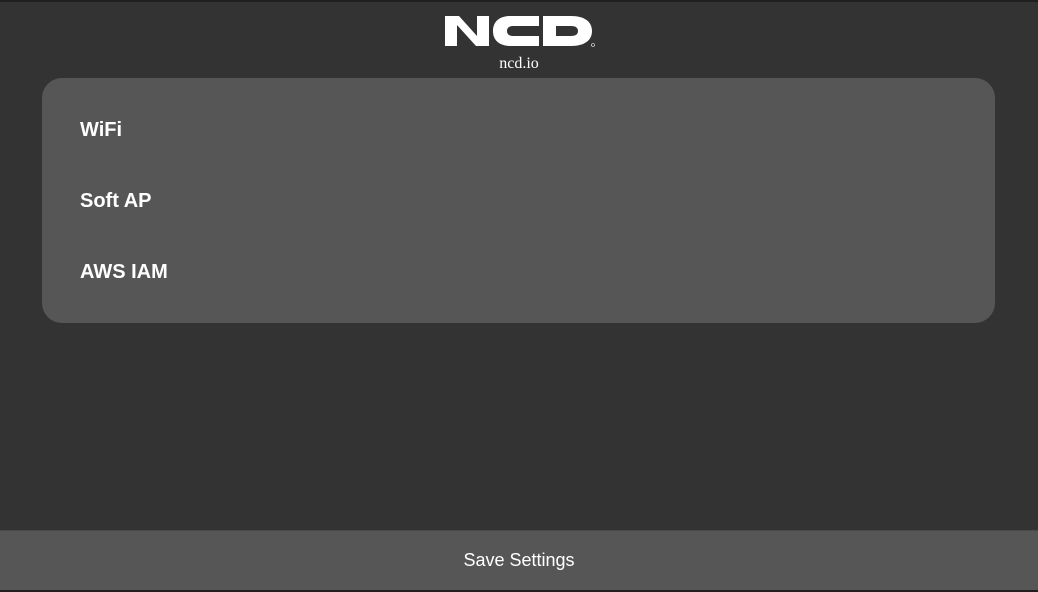 Image resolution: width=1038 pixels, height=592 pixels. What do you see at coordinates (519, 31) in the screenshot?
I see `ncd-logo-icon` at bounding box center [519, 31].